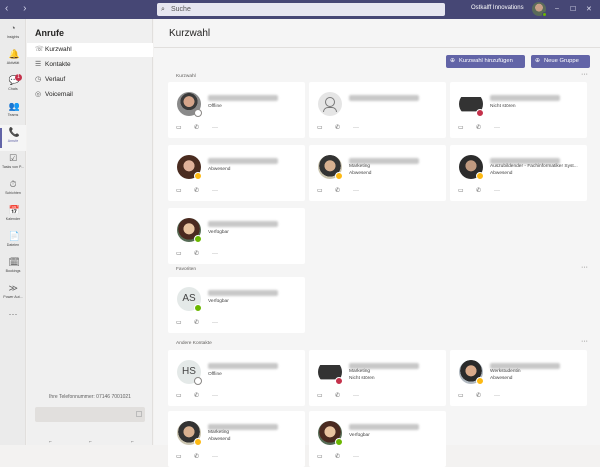 The height and width of the screenshot is (467, 600). Describe the element at coordinates (18, 8) in the screenshot. I see `nav-arrows: ‹ ›` at that location.